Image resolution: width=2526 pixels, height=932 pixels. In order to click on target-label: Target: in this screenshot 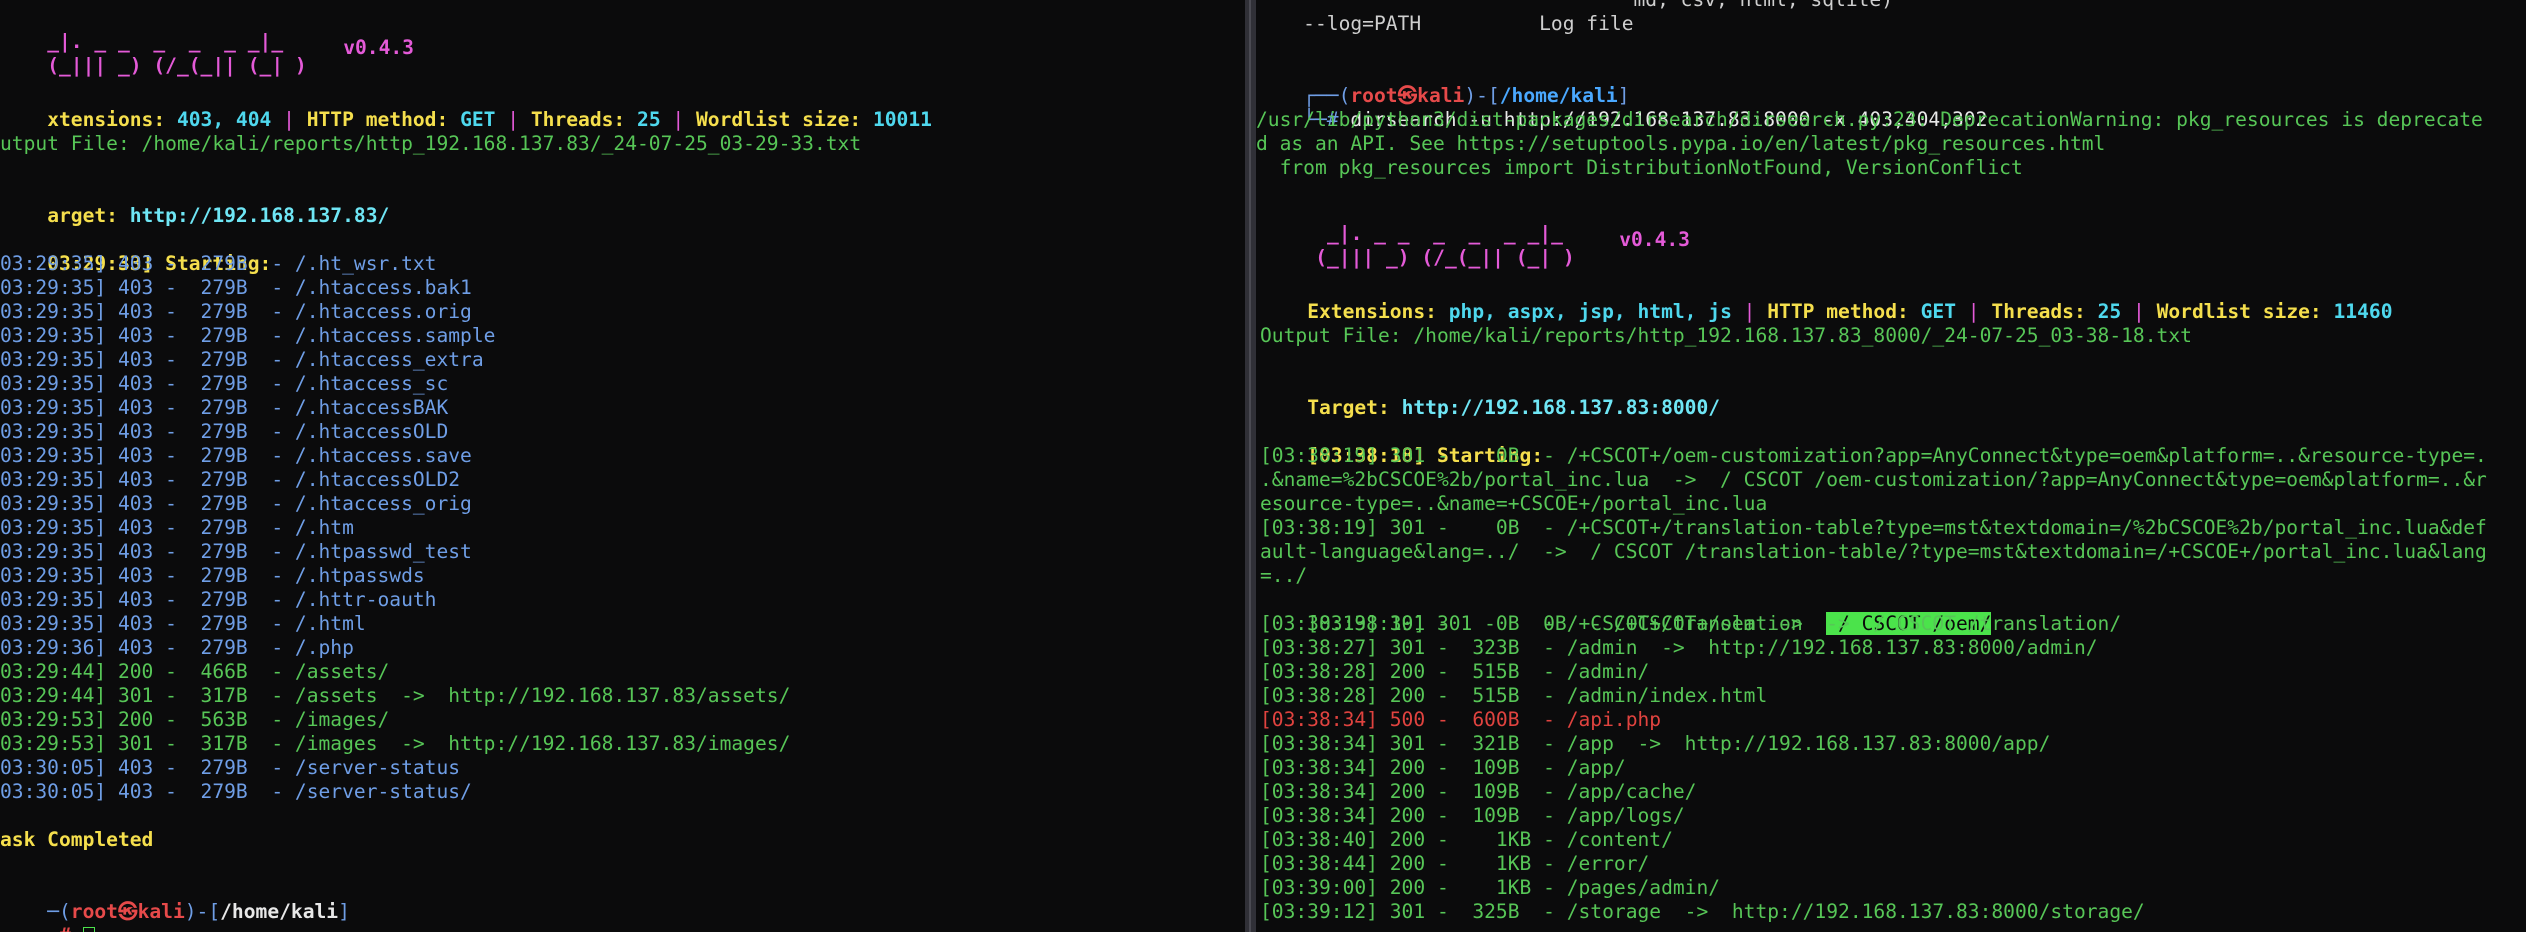, I will do `click(1354, 407)`.